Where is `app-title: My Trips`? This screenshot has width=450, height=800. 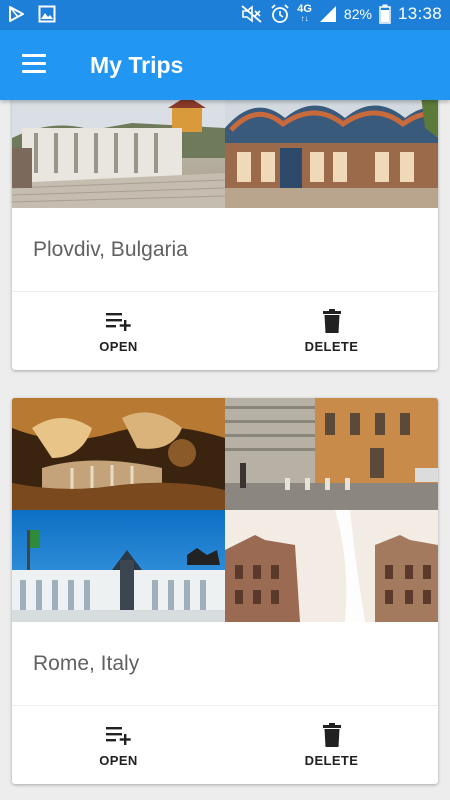
app-title: My Trips is located at coordinates (137, 65).